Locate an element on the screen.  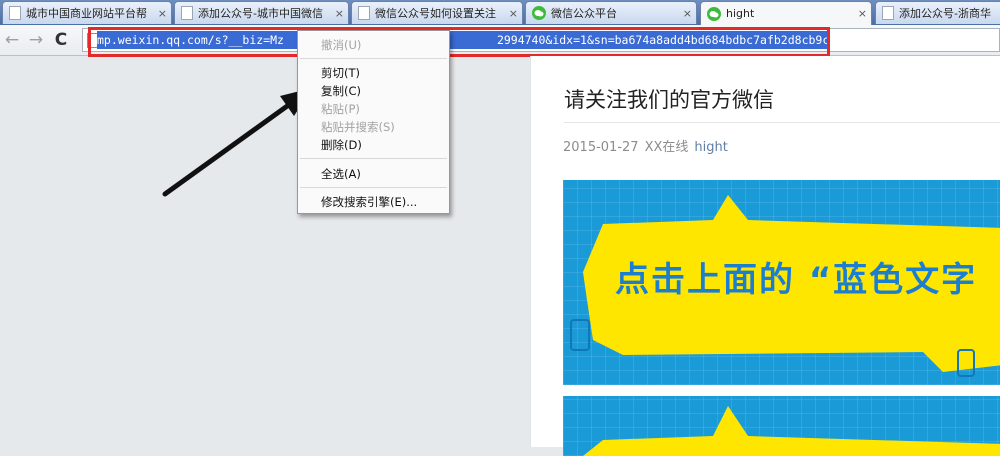
article-meta: 2015-01-27 XX在线 hight is located at coordinates (645, 145).